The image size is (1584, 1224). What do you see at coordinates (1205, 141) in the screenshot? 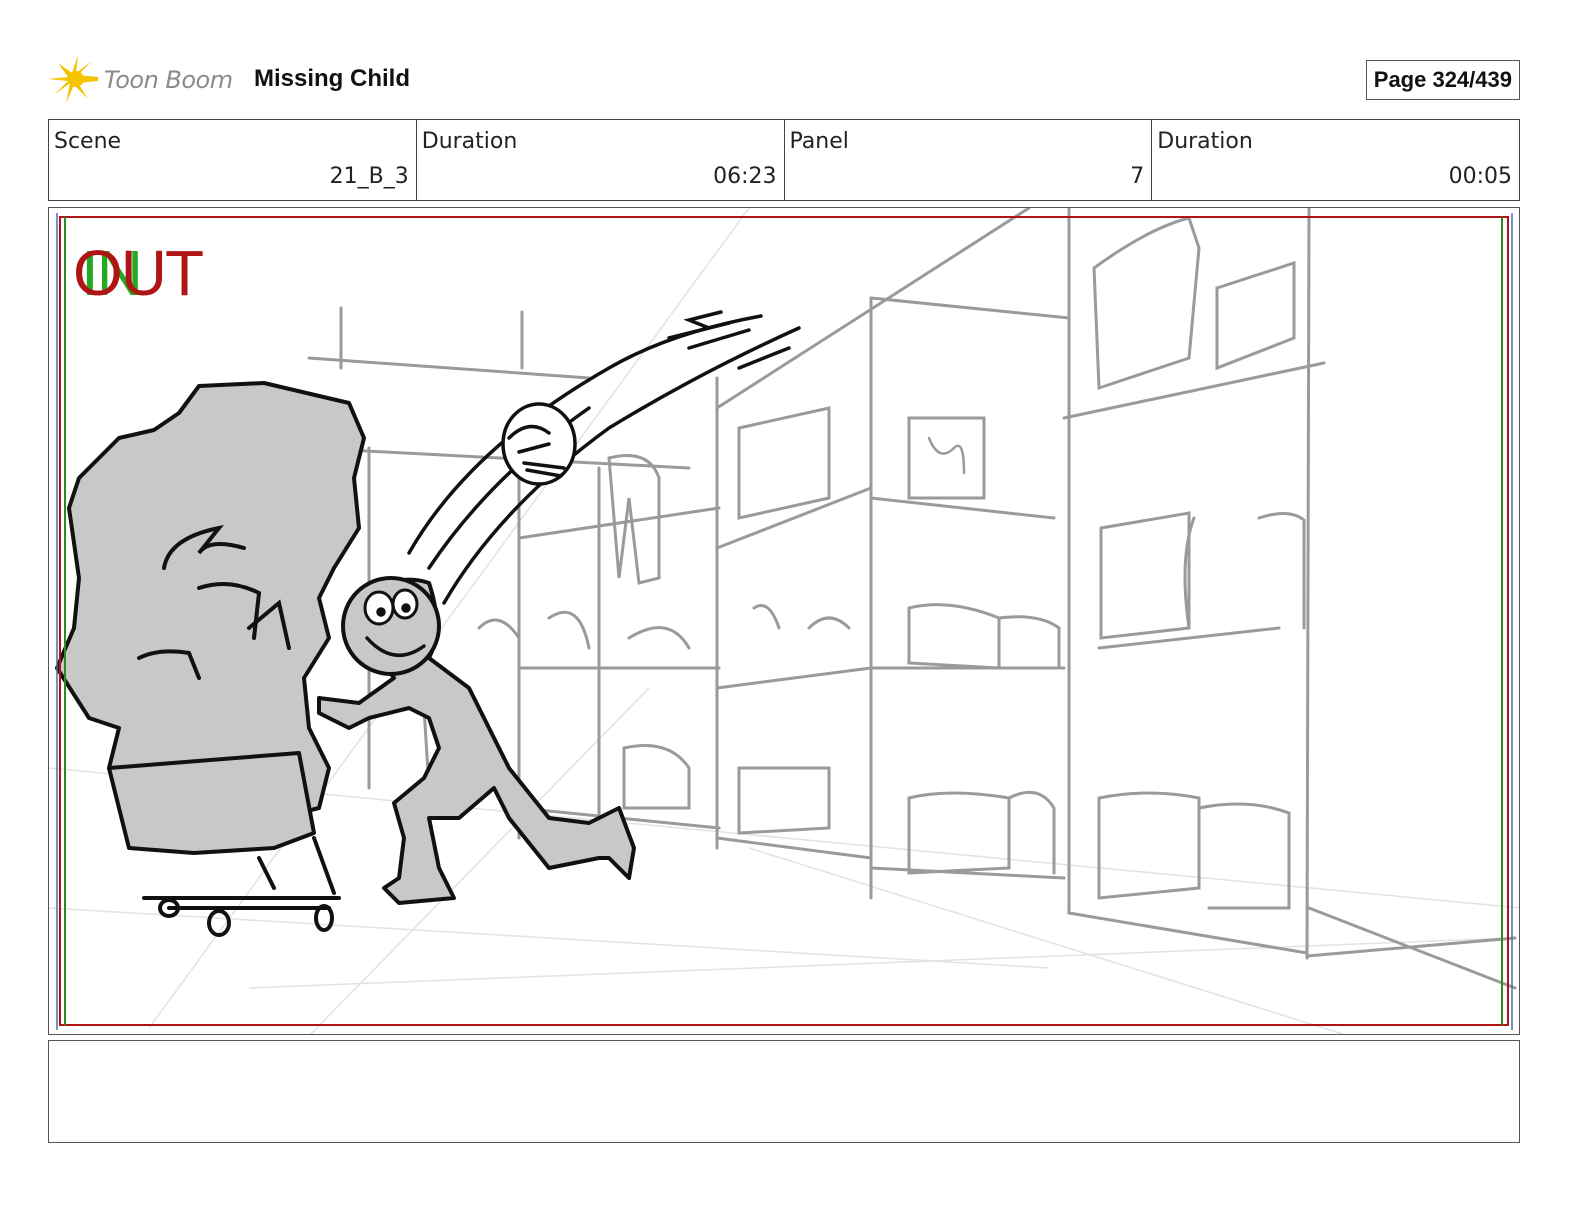
I see `panel-duration-label: Duration` at bounding box center [1205, 141].